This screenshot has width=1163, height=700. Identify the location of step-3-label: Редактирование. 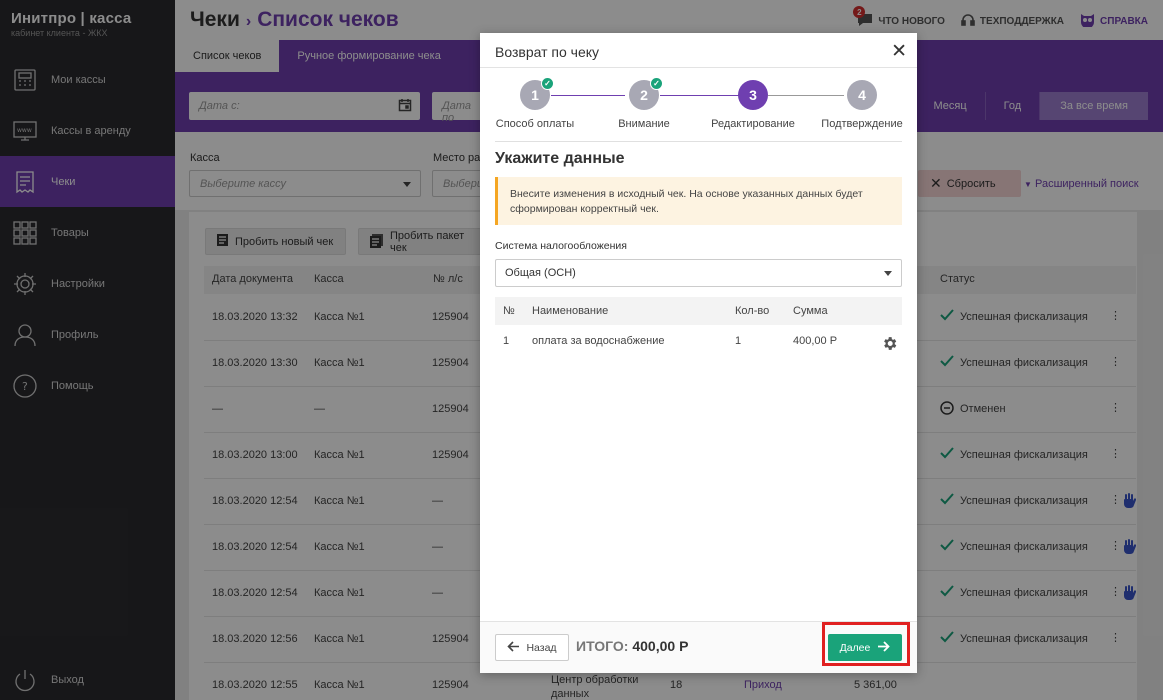
(753, 124).